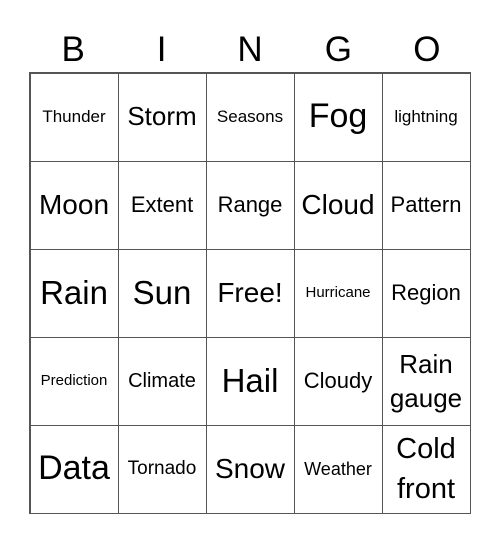  I want to click on bingo-cell: Prediction, so click(74, 381).